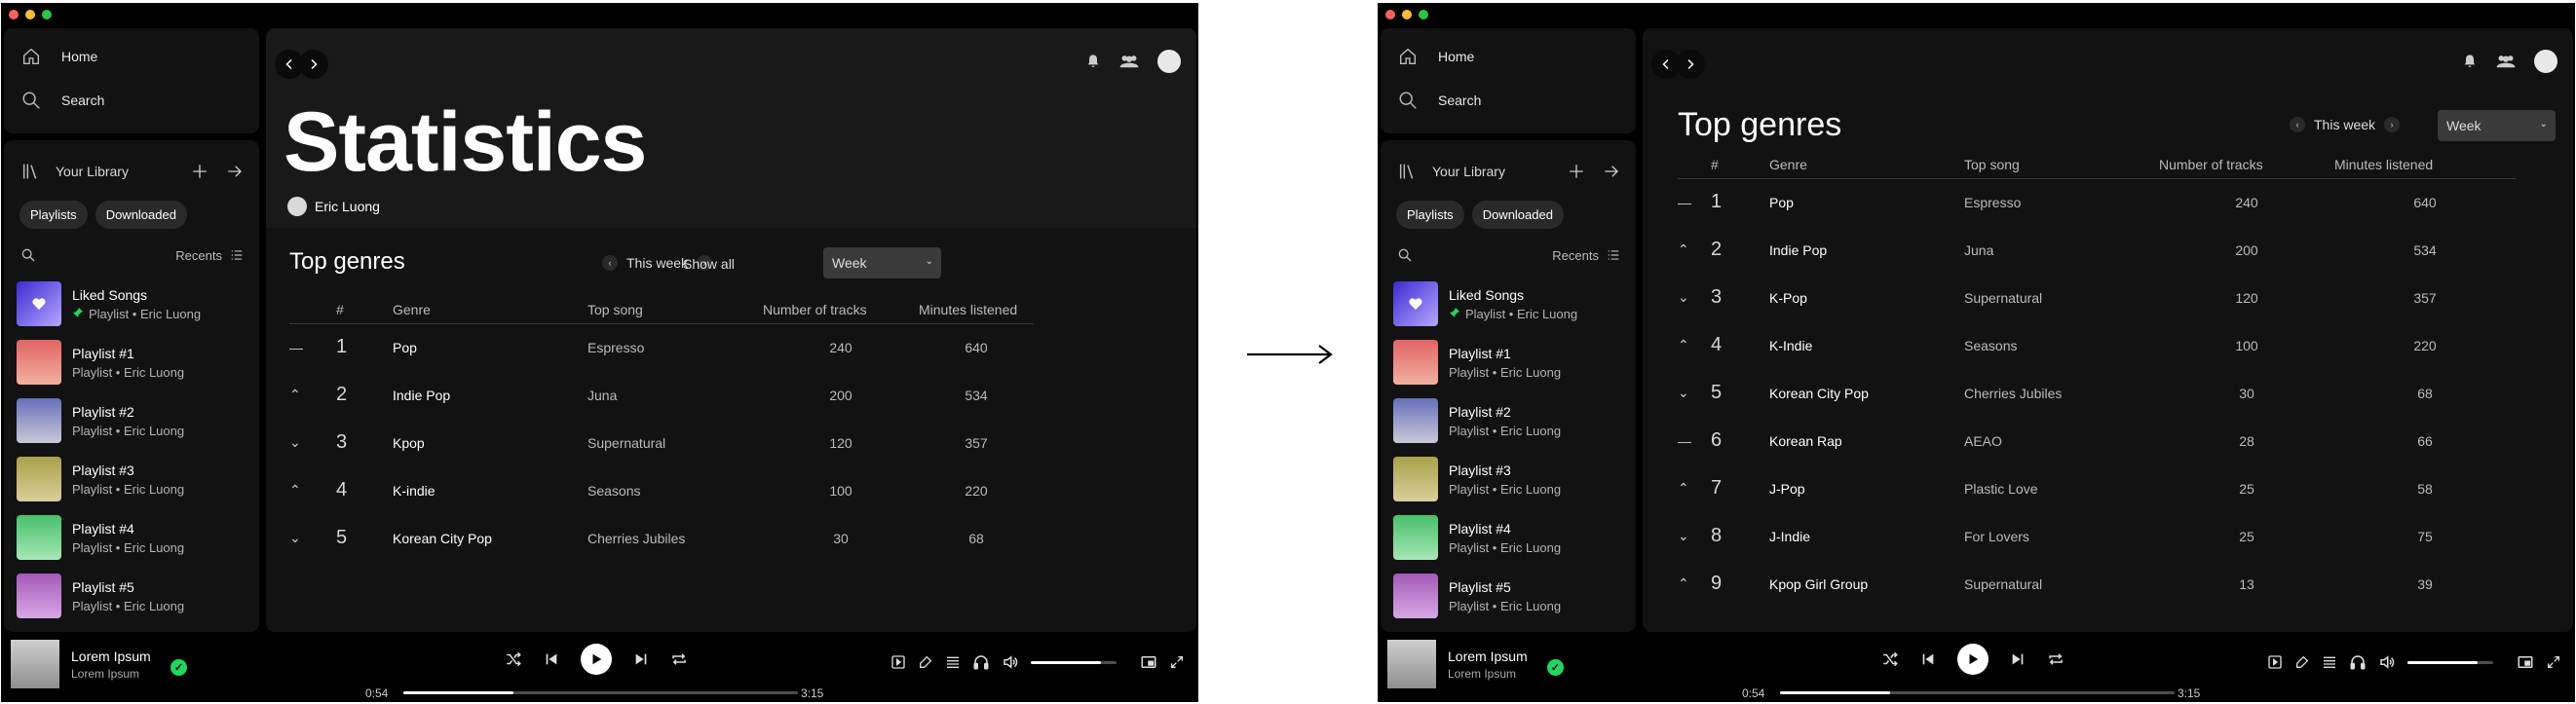  Describe the element at coordinates (2097, 488) in the screenshot. I see `genre-row: ⌃ 7 J-Pop Plastic Love 25 58` at that location.